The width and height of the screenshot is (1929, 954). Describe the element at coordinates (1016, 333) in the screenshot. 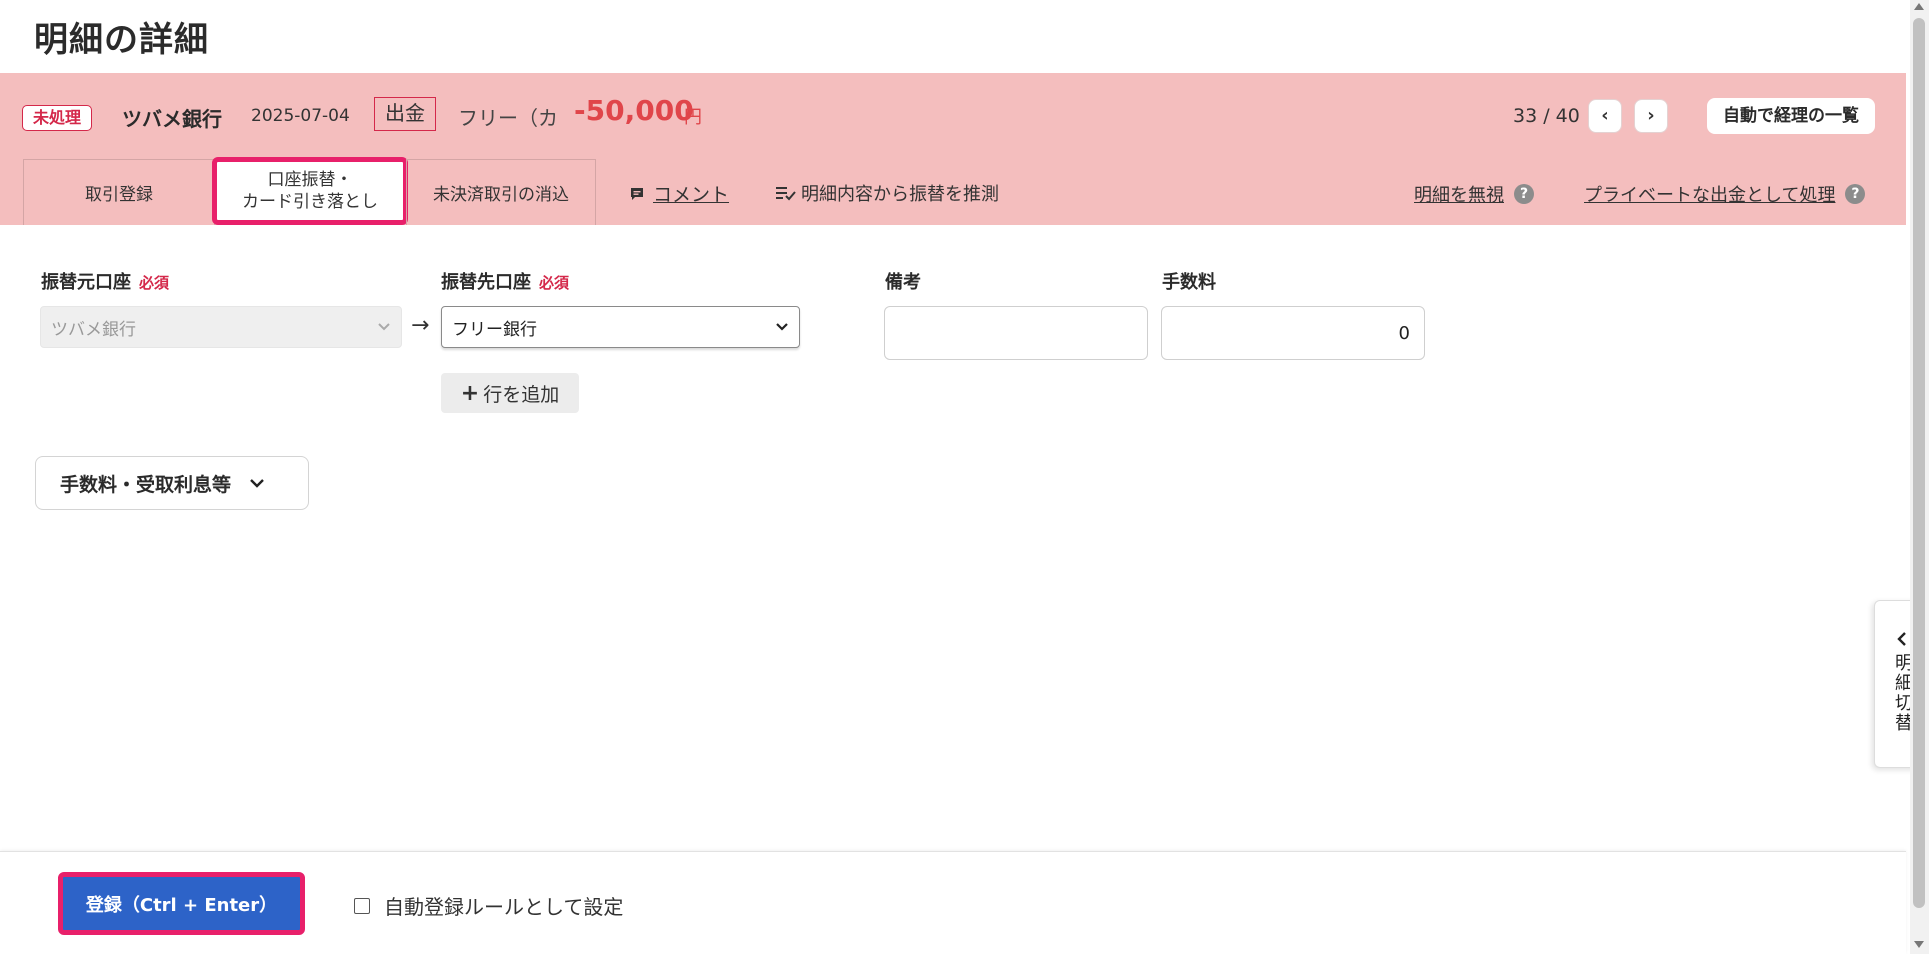

I see `note-input` at that location.